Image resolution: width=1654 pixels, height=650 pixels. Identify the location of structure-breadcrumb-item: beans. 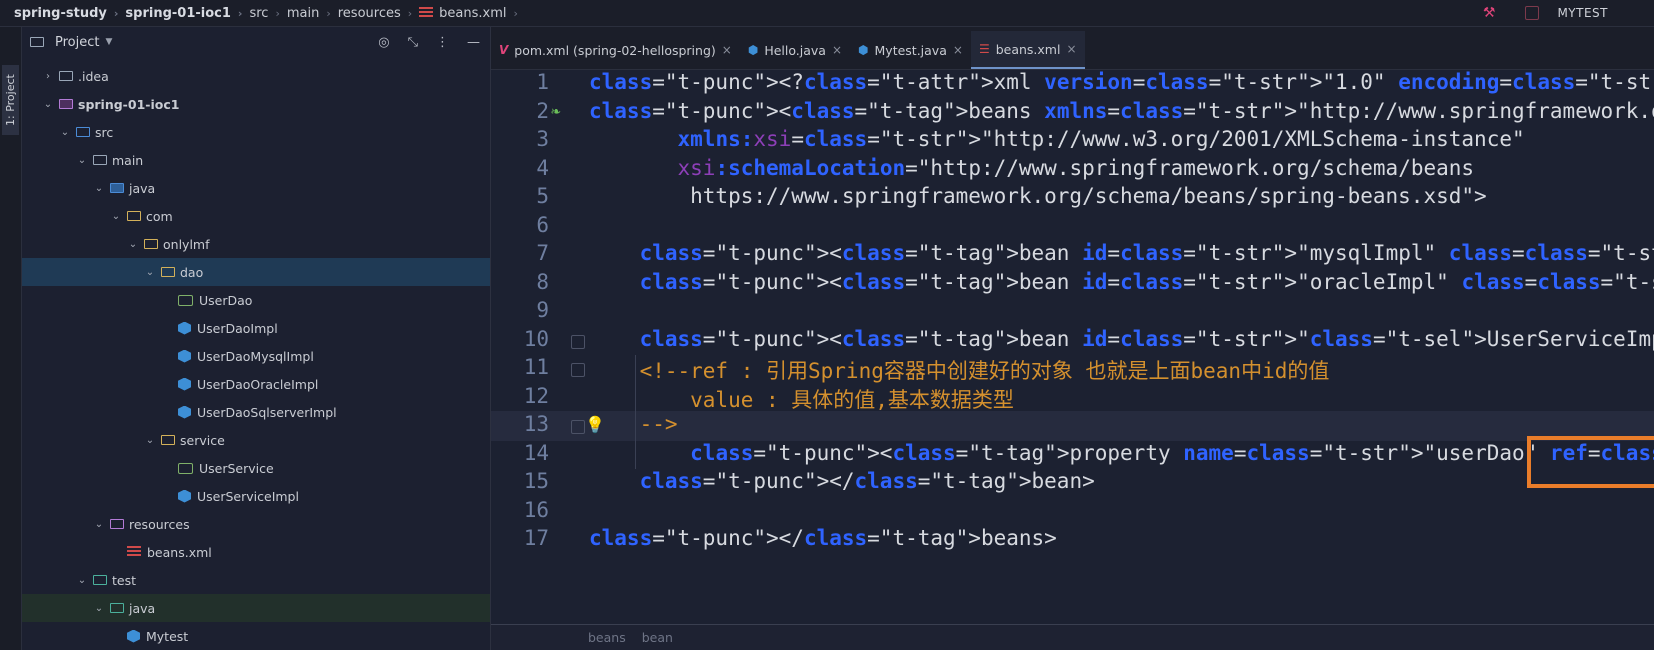
(607, 637).